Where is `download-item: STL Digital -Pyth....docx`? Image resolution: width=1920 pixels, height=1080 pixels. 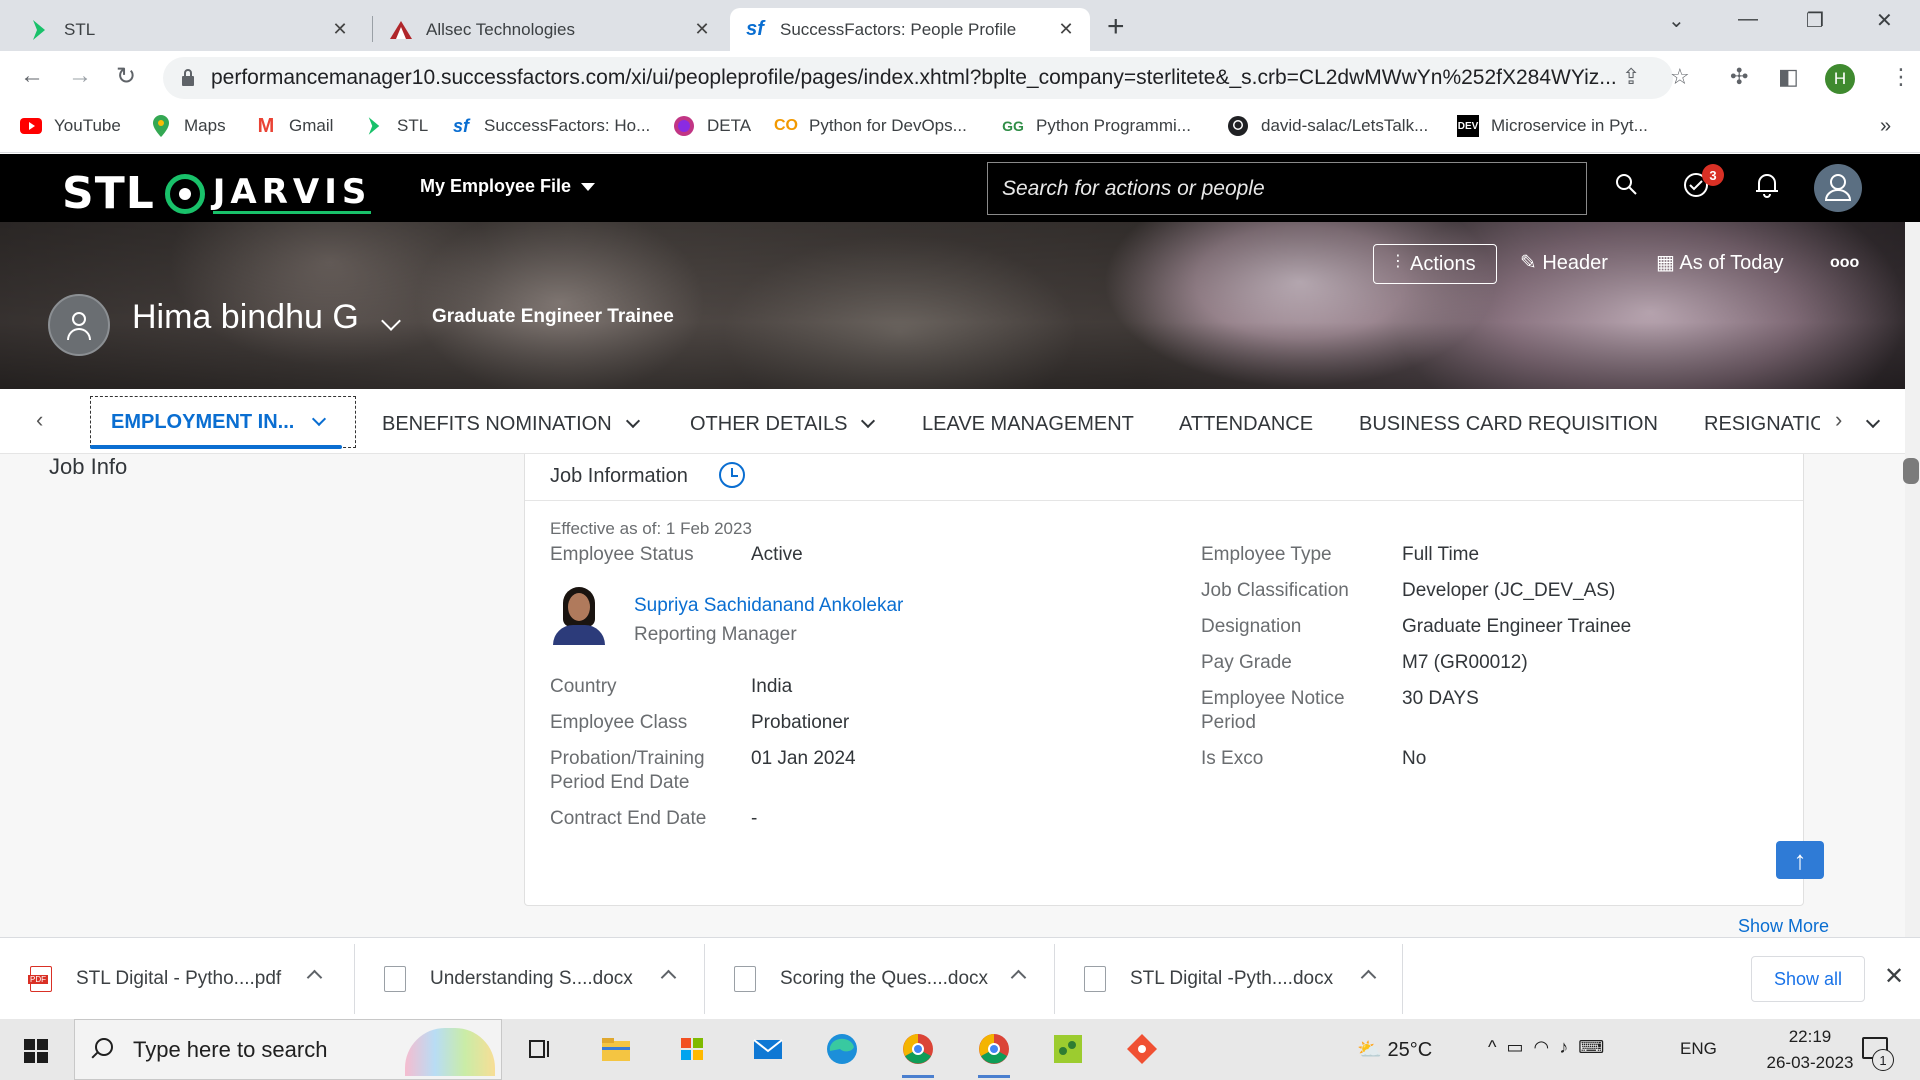
download-item: STL Digital -Pyth....docx is located at coordinates (1229, 979).